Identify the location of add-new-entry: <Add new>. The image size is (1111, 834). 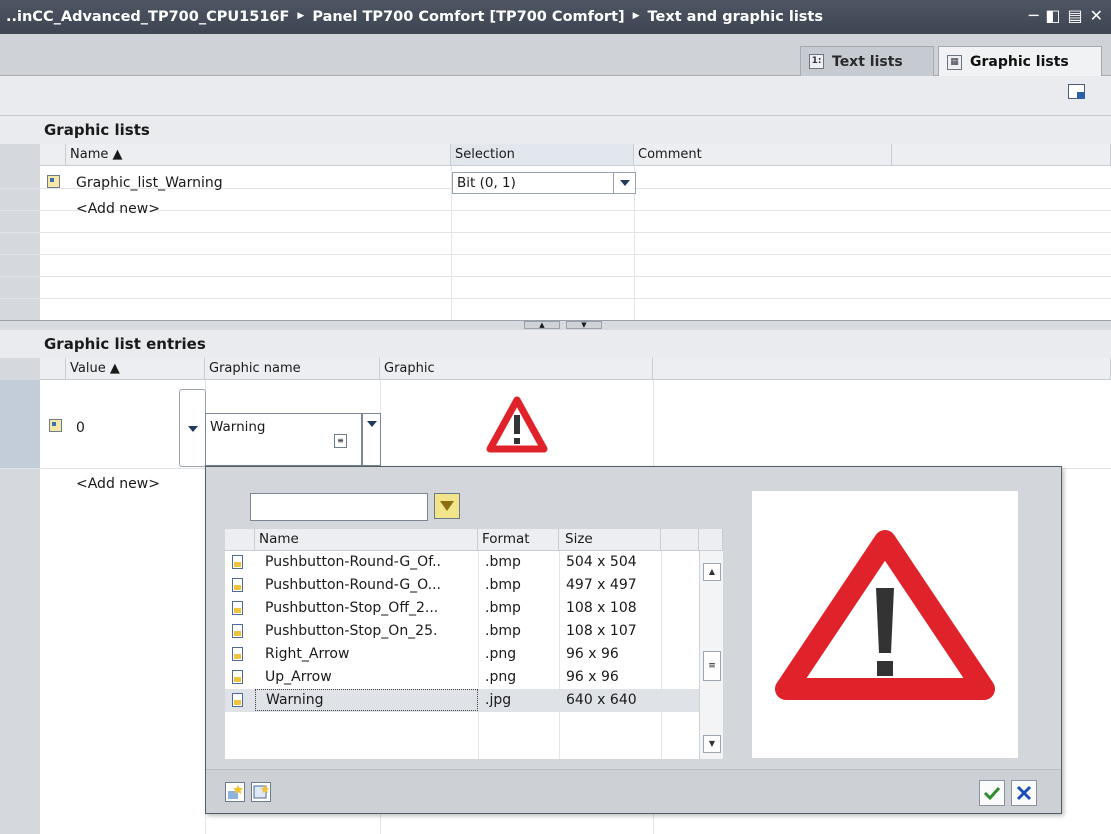
(118, 484).